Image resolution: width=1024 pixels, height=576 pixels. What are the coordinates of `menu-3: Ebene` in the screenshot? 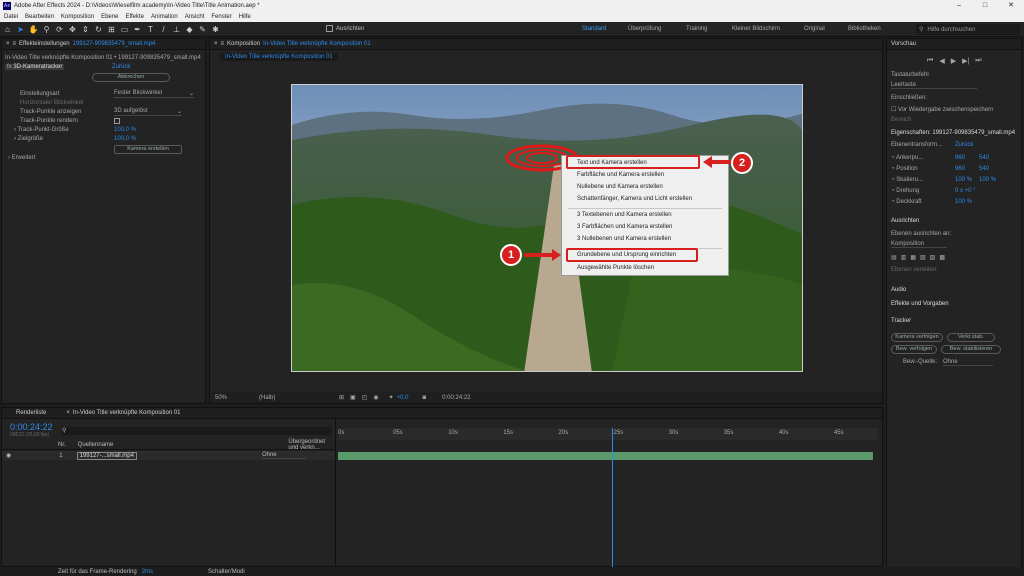 It's located at (109, 17).